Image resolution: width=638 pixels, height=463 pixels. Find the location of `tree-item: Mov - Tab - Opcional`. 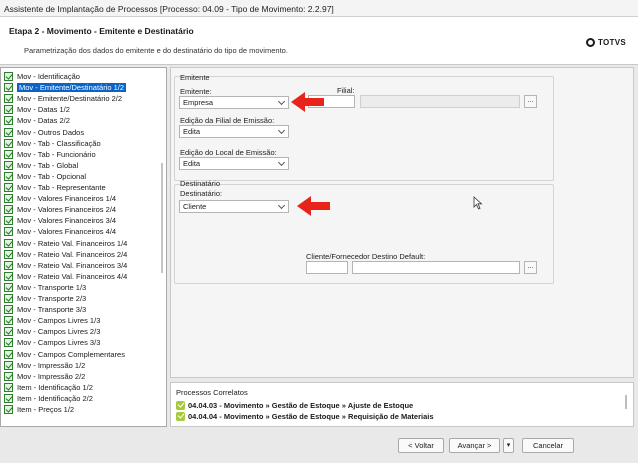

tree-item: Mov - Tab - Opcional is located at coordinates (45, 176).